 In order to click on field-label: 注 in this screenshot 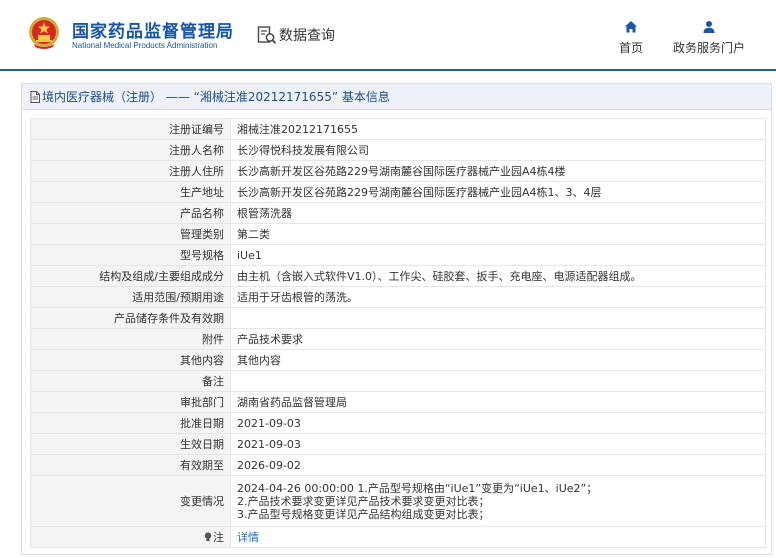, I will do `click(218, 537)`.